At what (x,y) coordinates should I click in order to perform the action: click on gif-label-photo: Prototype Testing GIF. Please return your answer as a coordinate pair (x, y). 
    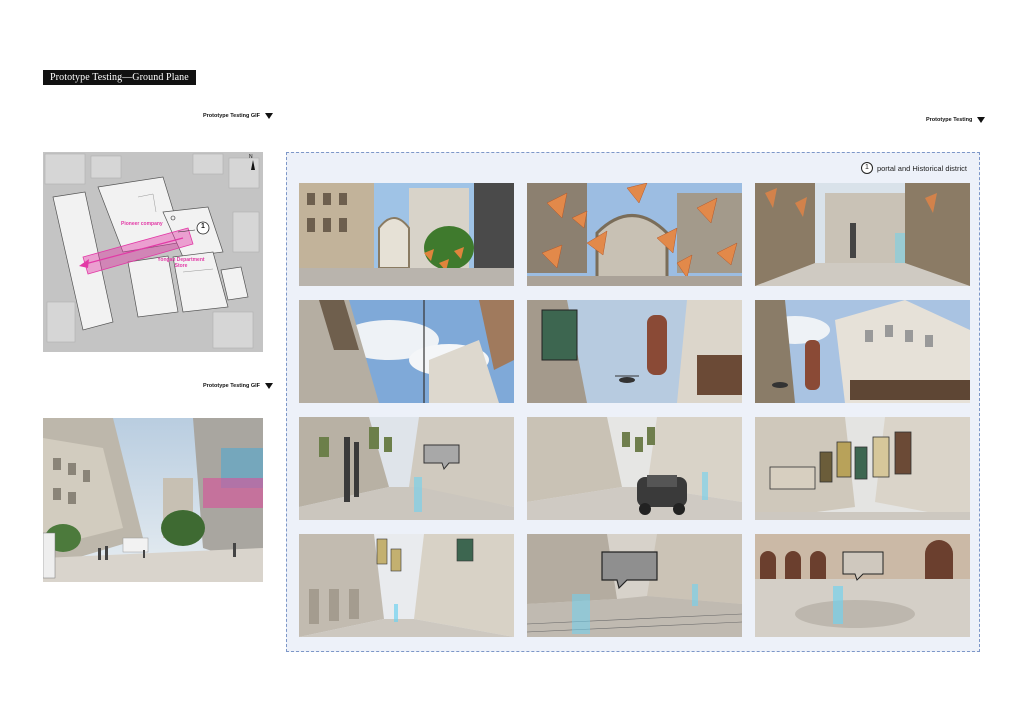
    Looking at the image, I should click on (238, 386).